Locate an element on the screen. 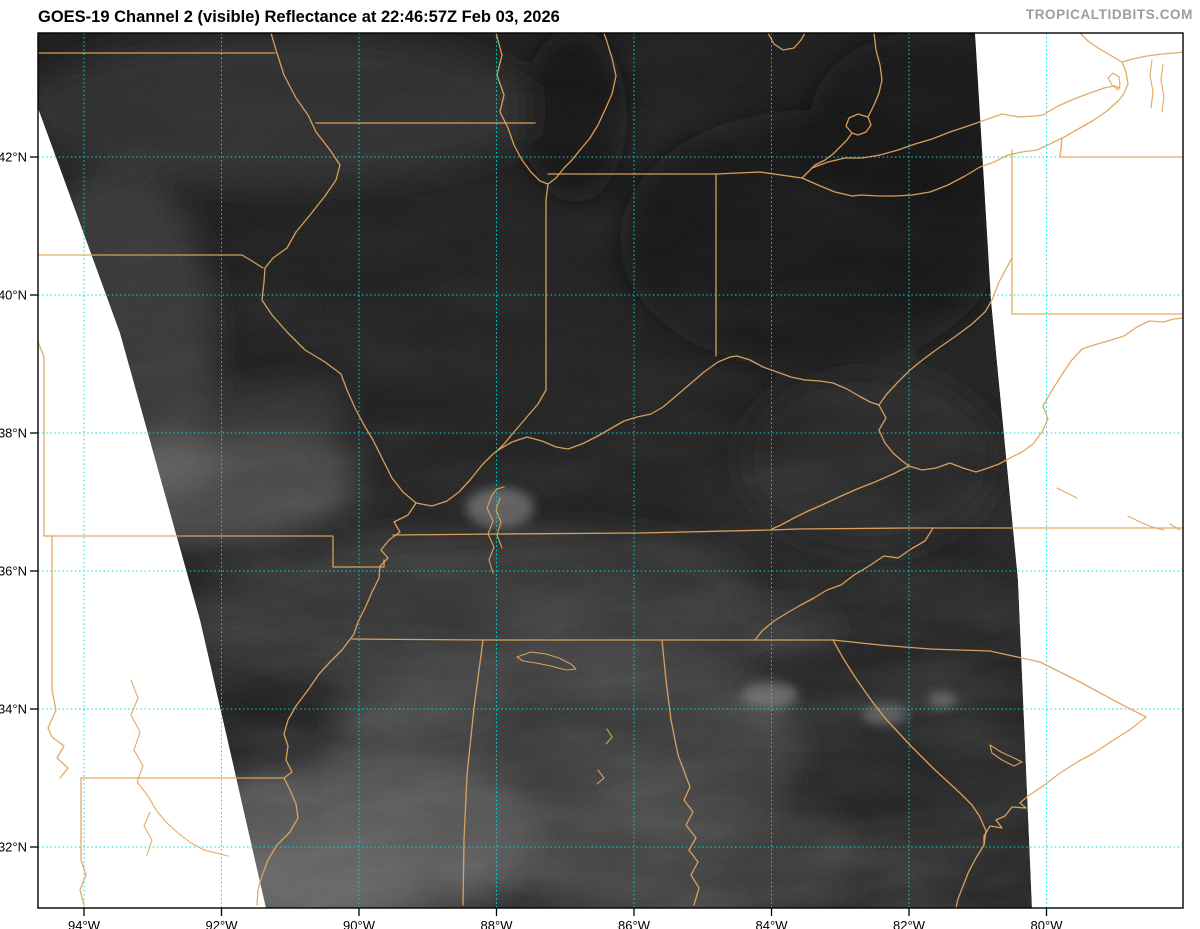  lon-tick-label: 94°W is located at coordinates (84, 923).